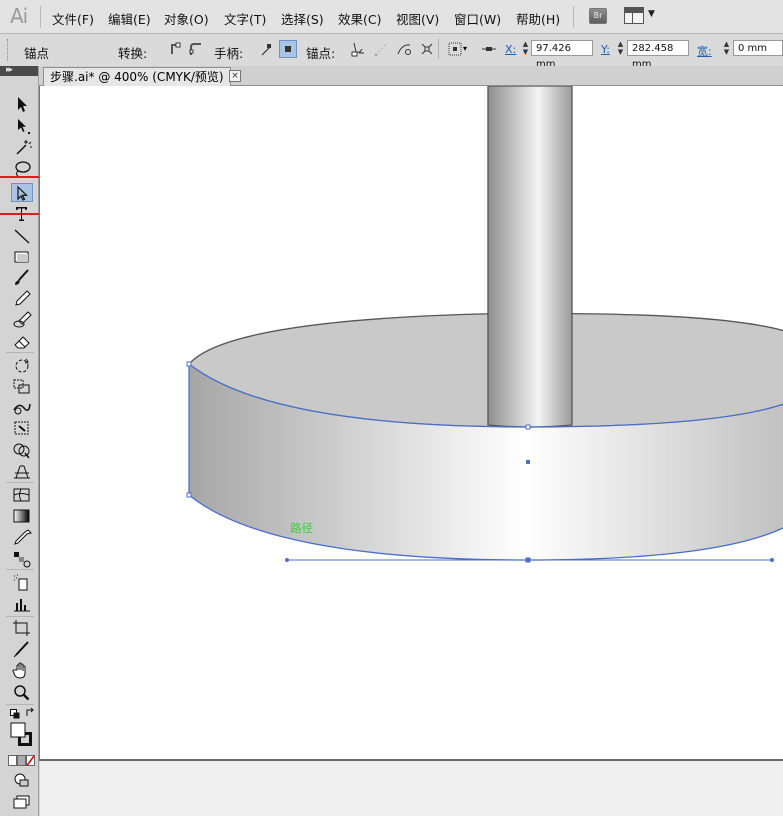 The height and width of the screenshot is (816, 783). Describe the element at coordinates (22, 516) in the screenshot. I see `gradient-tool-icon` at that location.